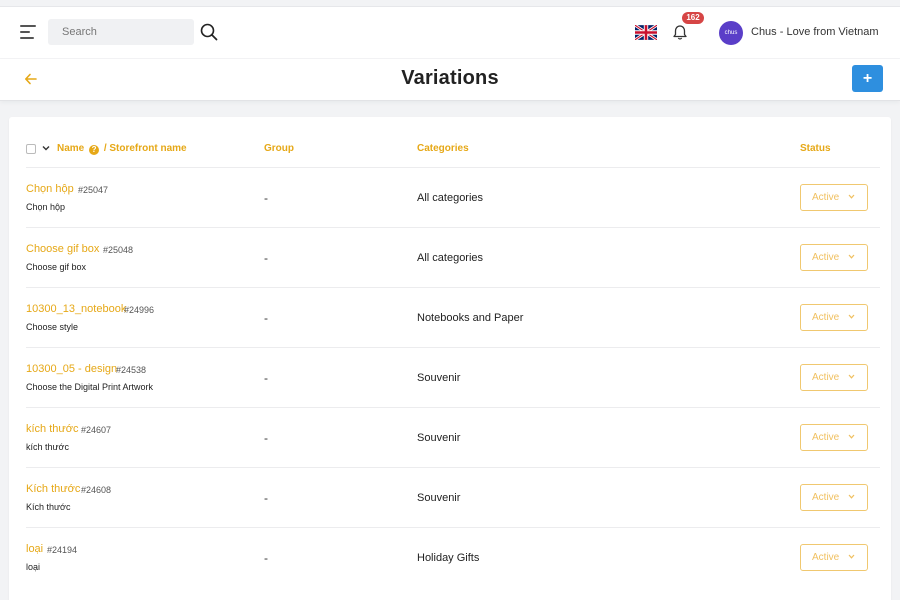 This screenshot has width=900, height=600. Describe the element at coordinates (148, 148) in the screenshot. I see `storefront-header-label: Storefront name` at that location.